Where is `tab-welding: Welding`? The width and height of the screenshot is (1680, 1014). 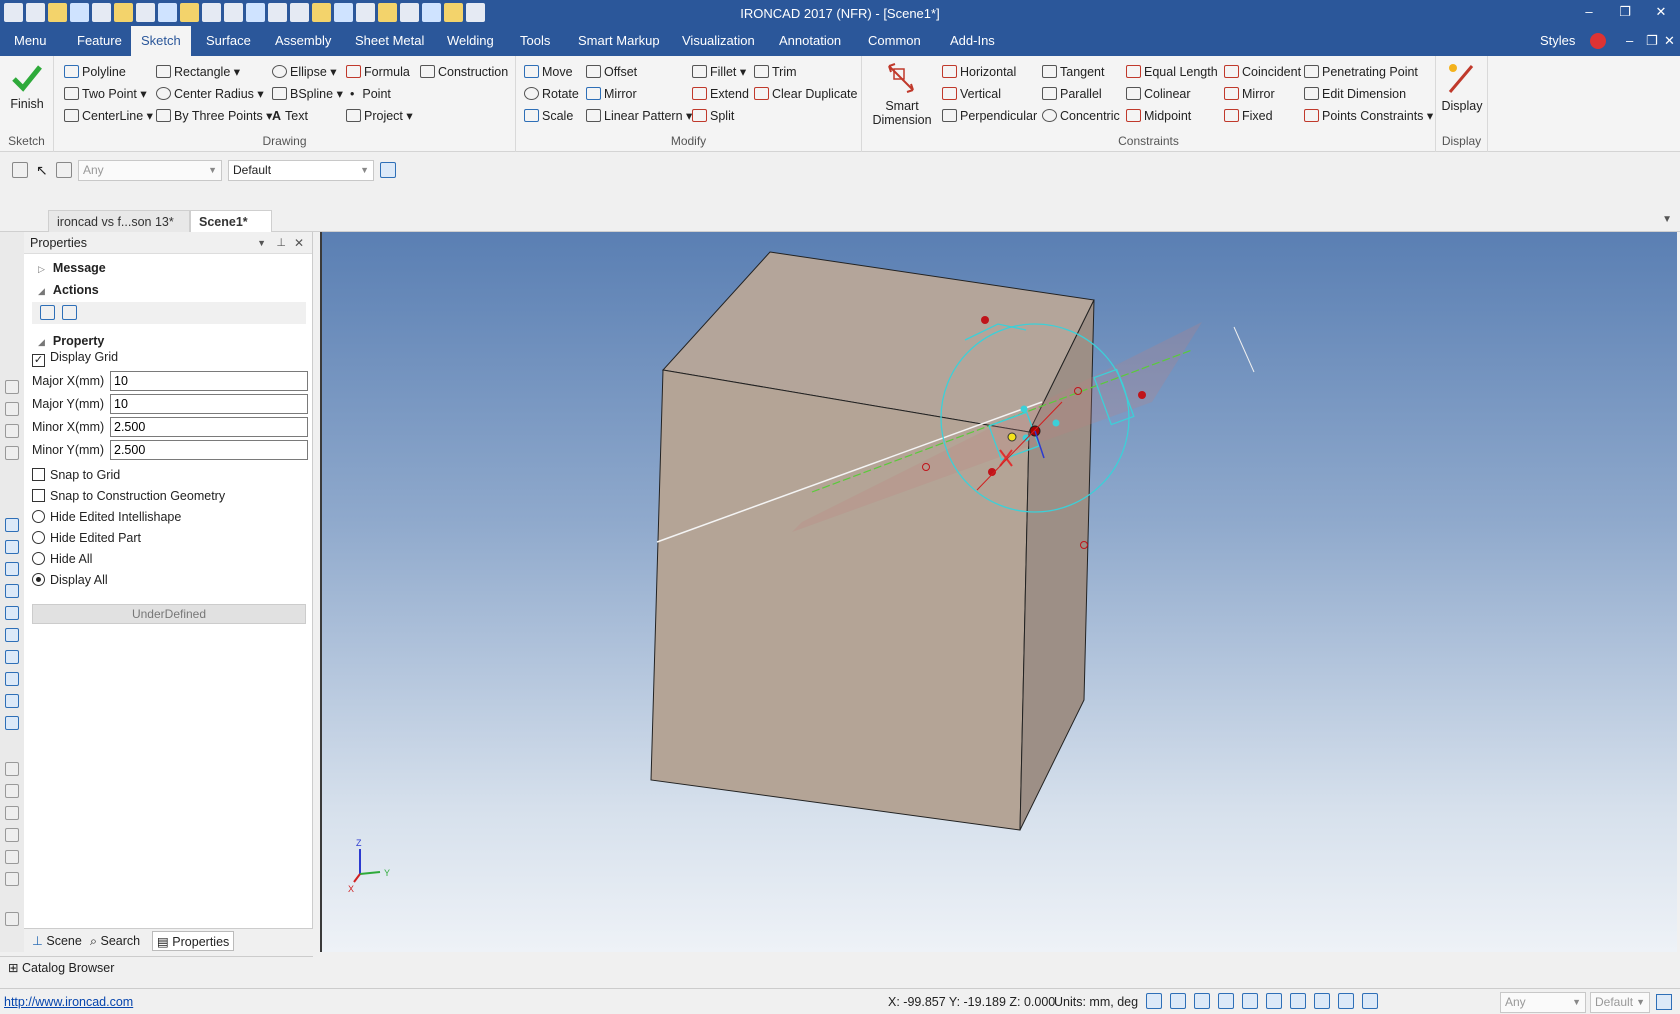 tab-welding: Welding is located at coordinates (470, 41).